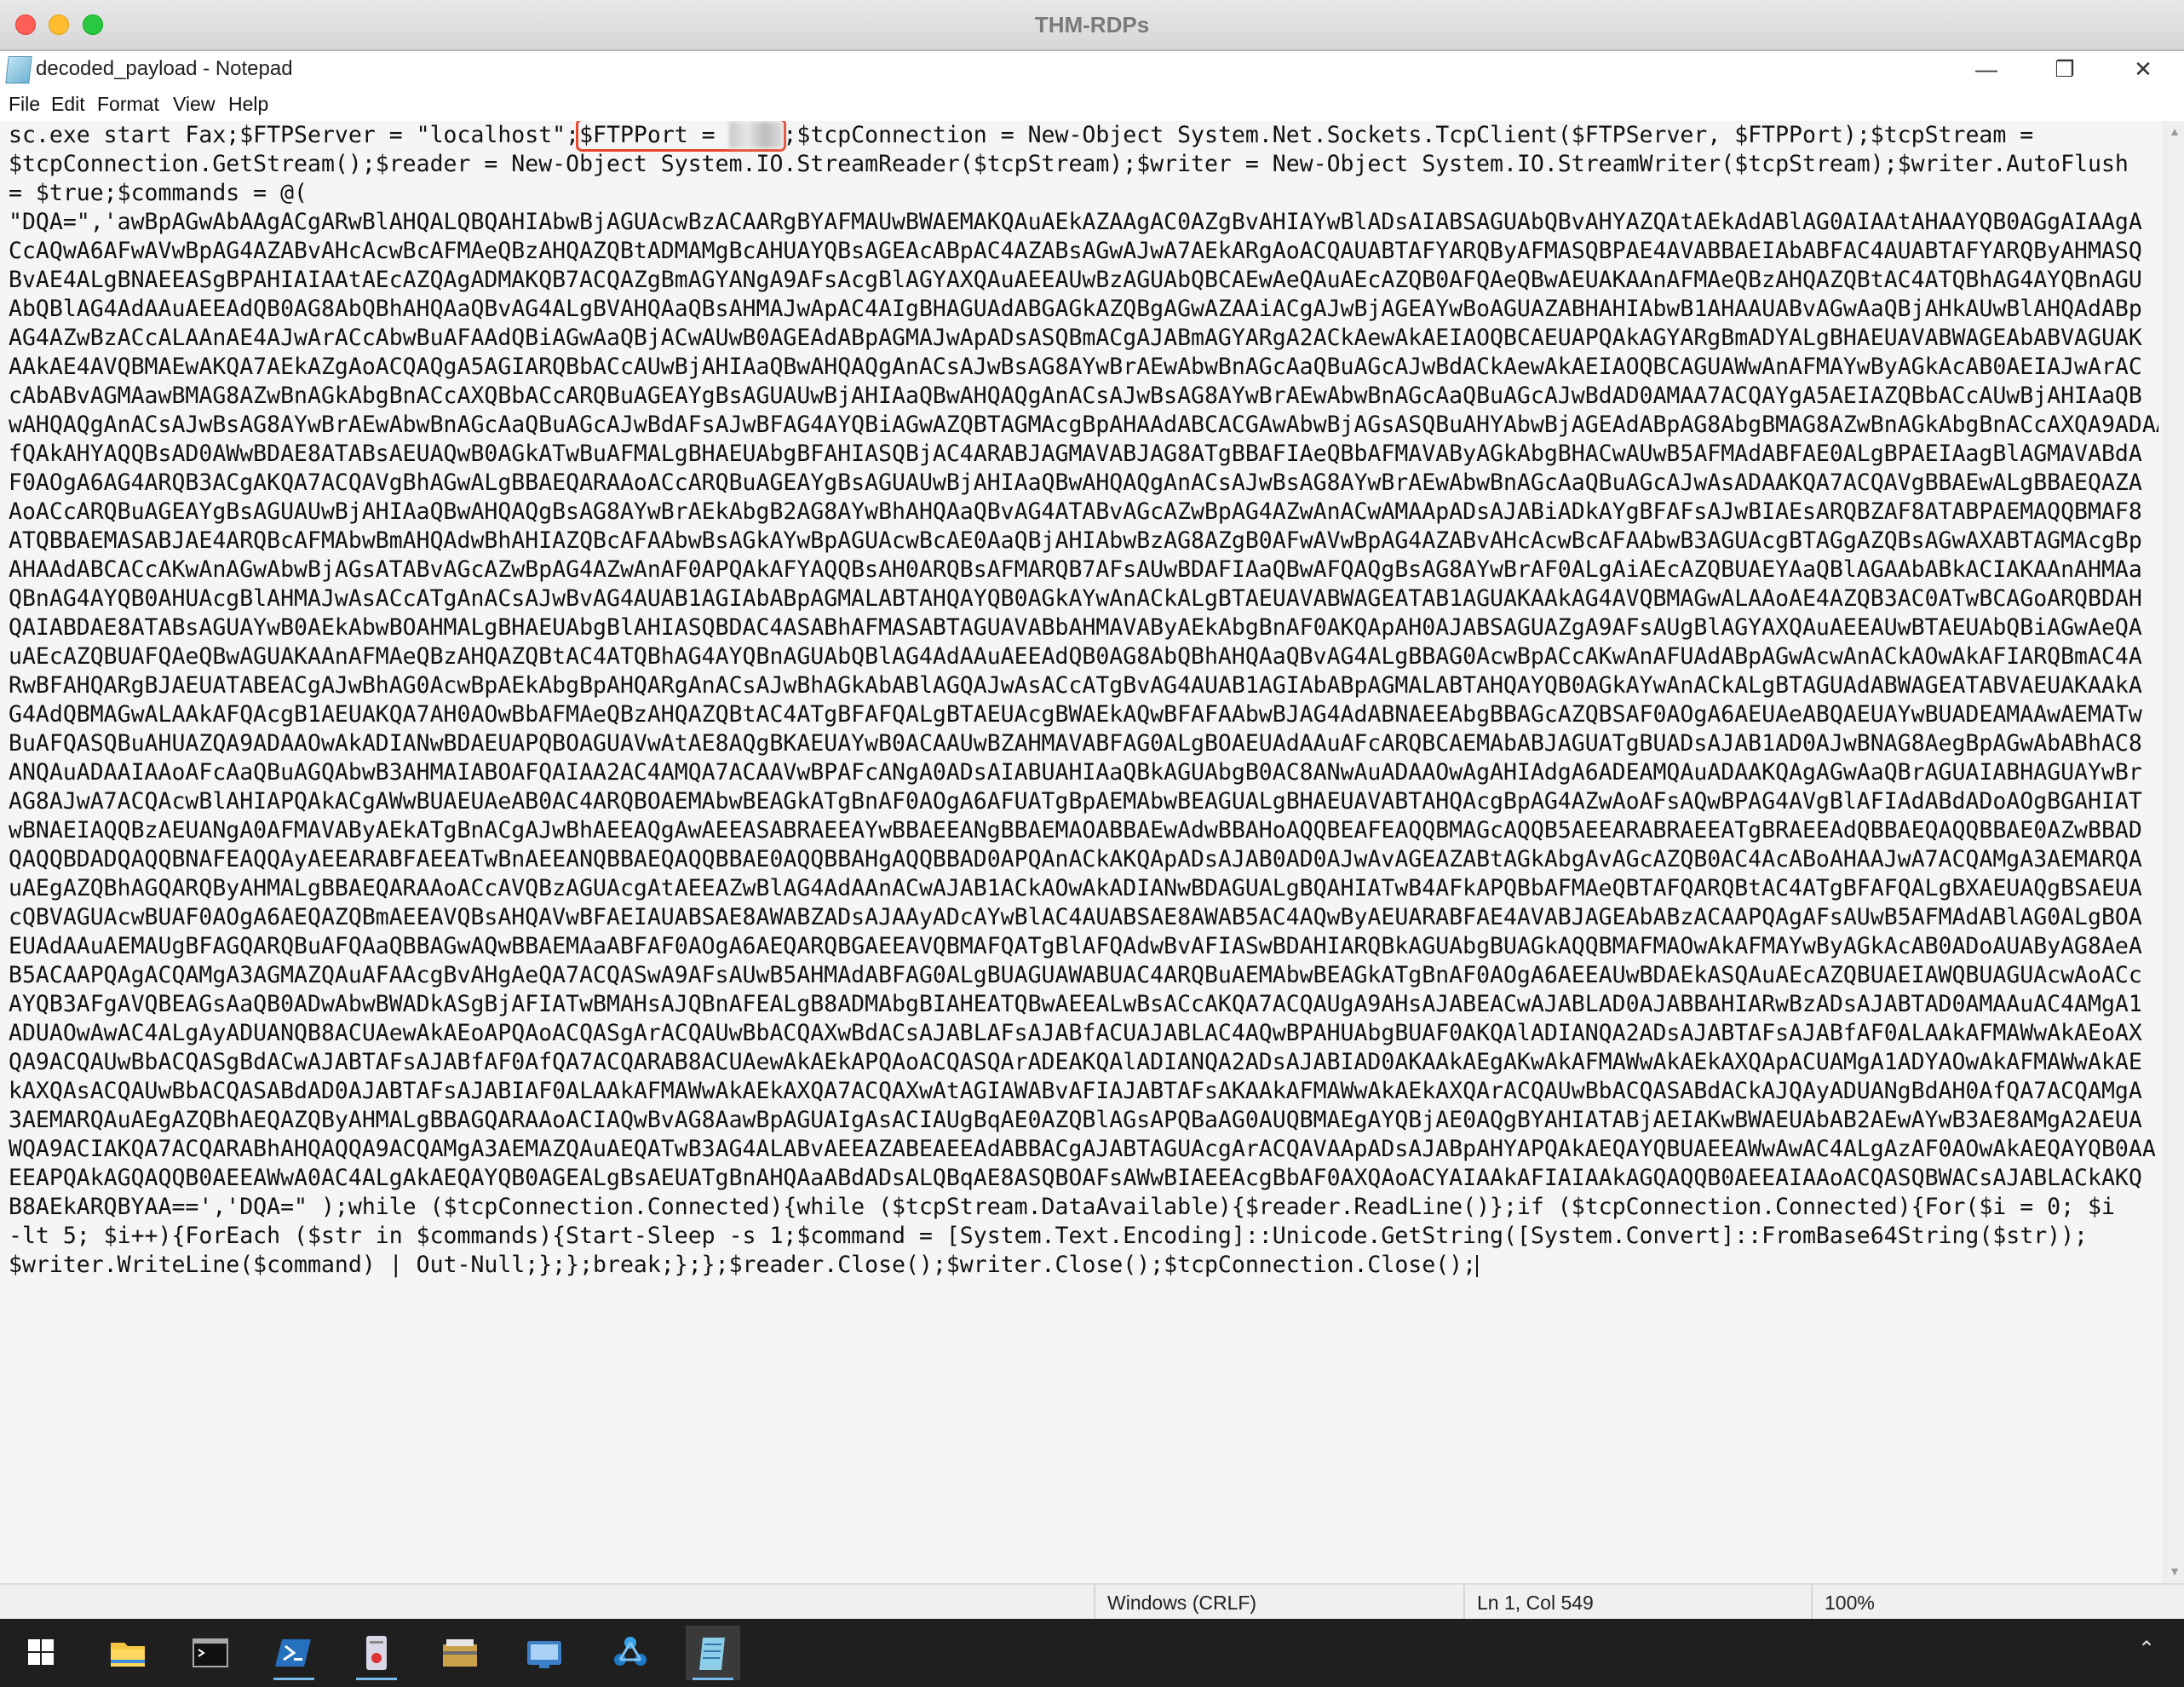 The width and height of the screenshot is (2184, 1687). What do you see at coordinates (2143, 69) in the screenshot?
I see `notepad-close-button: ✕` at bounding box center [2143, 69].